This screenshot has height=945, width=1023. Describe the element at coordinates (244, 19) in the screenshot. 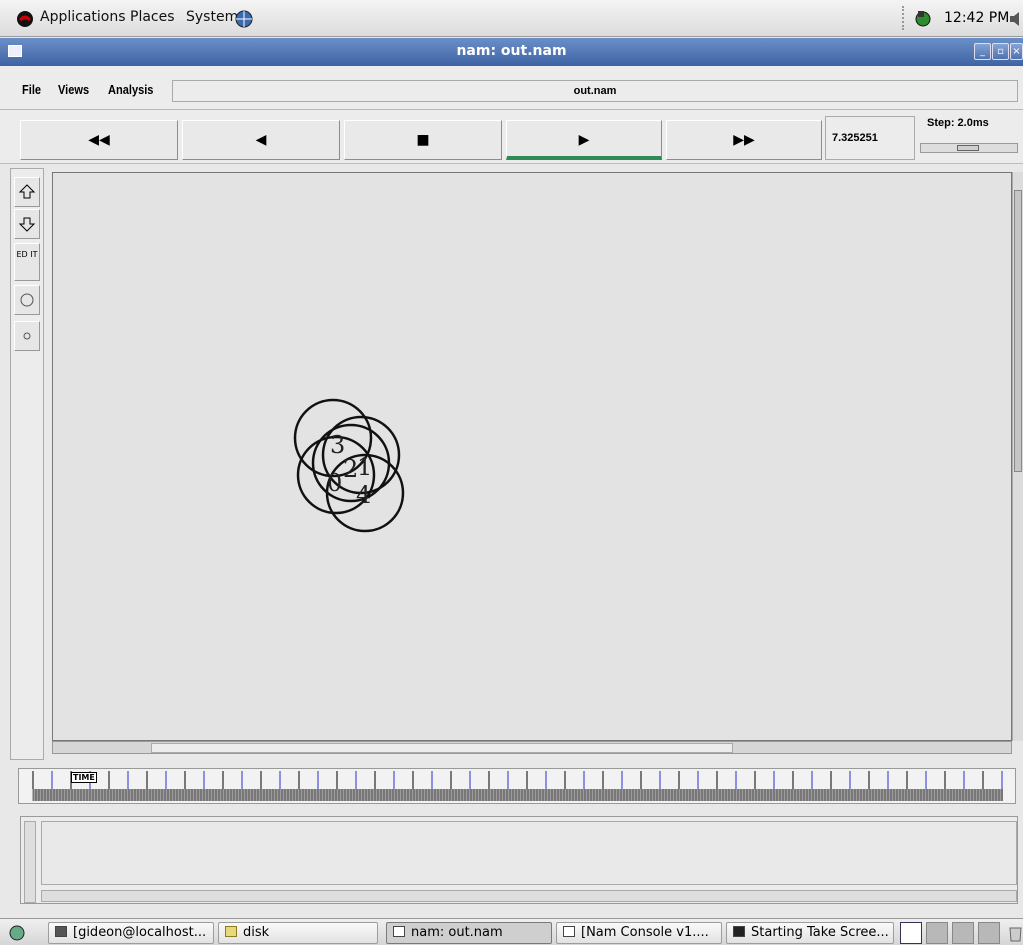

I see `network-globe-icon` at that location.